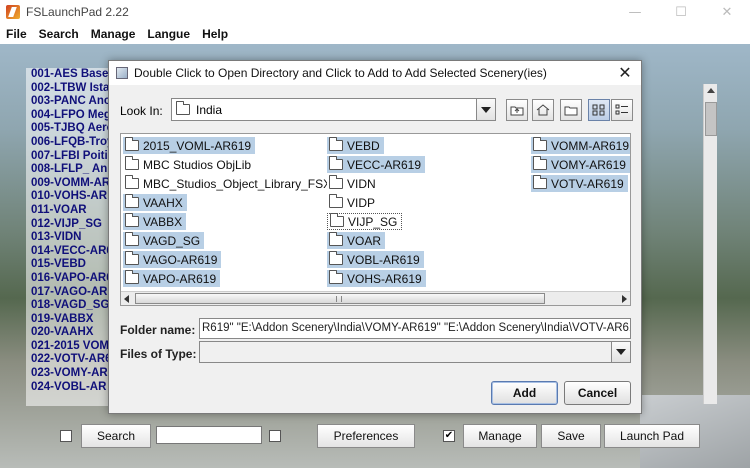 Image resolution: width=750 pixels, height=468 pixels. I want to click on list-item: 009-VOMM-AR, so click(71, 184).